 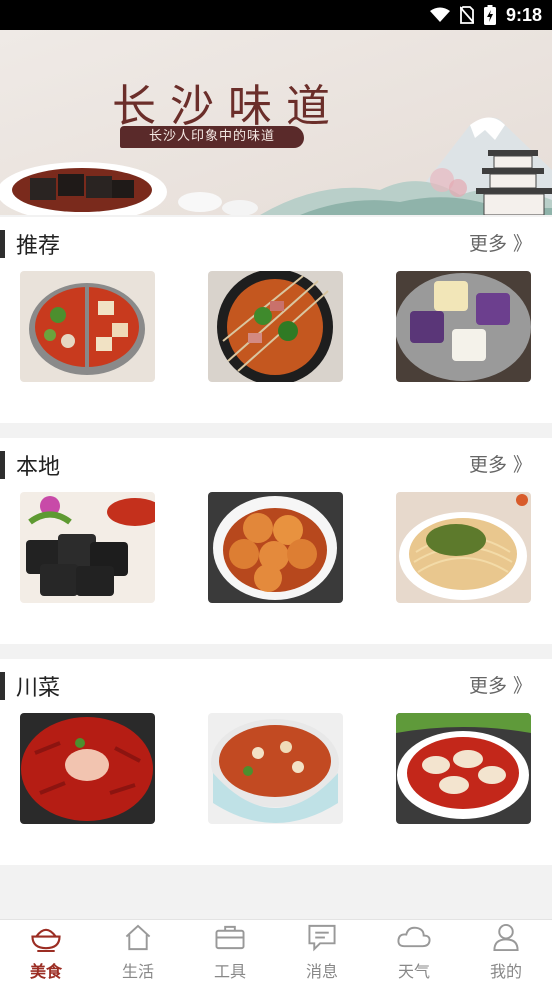 I want to click on food-card-chili-chicken, so click(x=463, y=768).